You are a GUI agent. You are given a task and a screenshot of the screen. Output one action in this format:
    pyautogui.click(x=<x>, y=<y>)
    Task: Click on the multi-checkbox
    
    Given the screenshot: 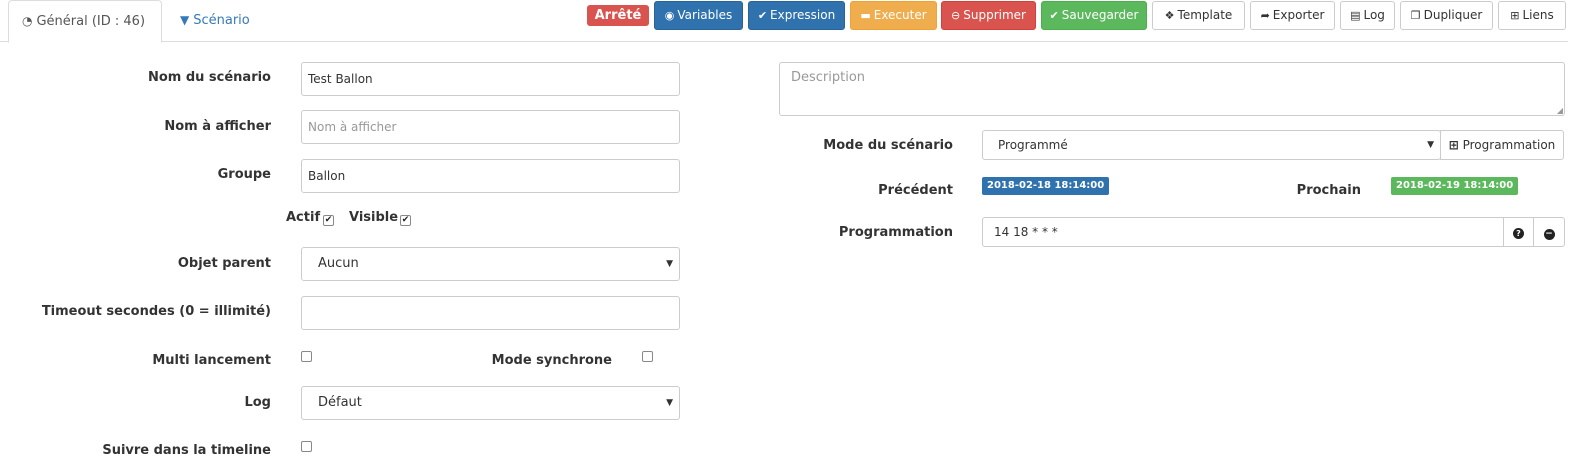 What is the action you would take?
    pyautogui.click(x=306, y=356)
    